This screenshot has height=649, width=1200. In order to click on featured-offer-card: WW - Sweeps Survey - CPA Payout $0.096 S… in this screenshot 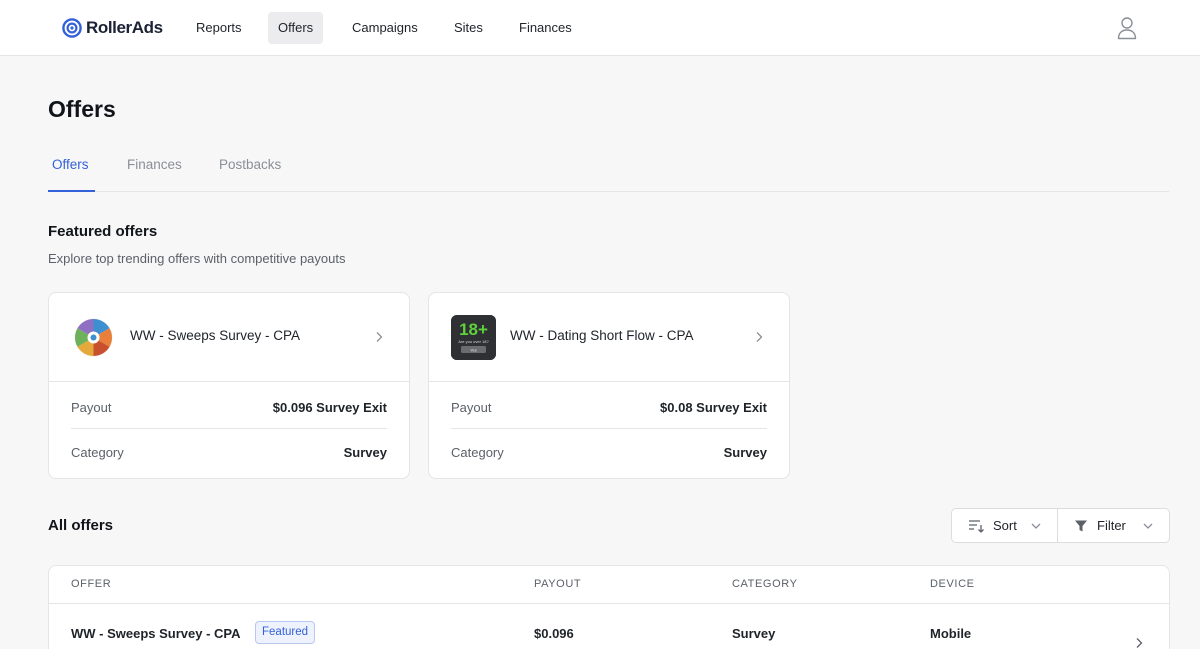, I will do `click(229, 385)`.